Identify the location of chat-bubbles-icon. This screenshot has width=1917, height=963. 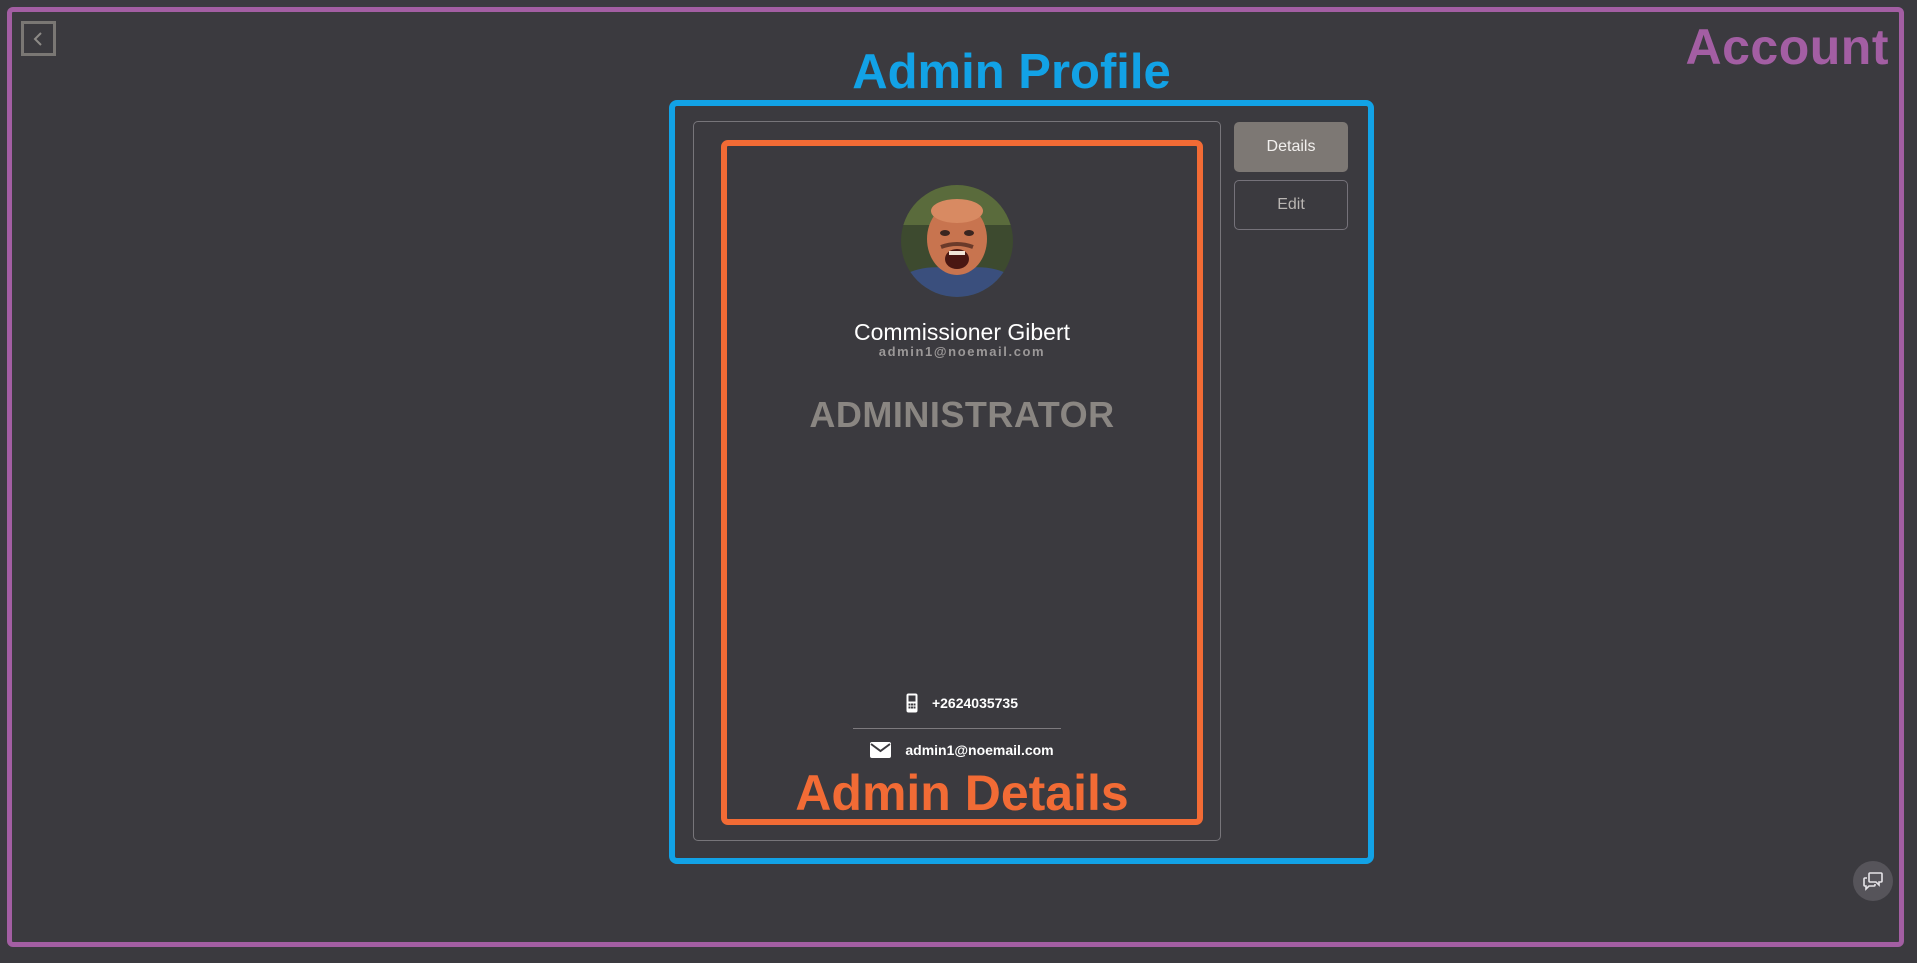
(1873, 881).